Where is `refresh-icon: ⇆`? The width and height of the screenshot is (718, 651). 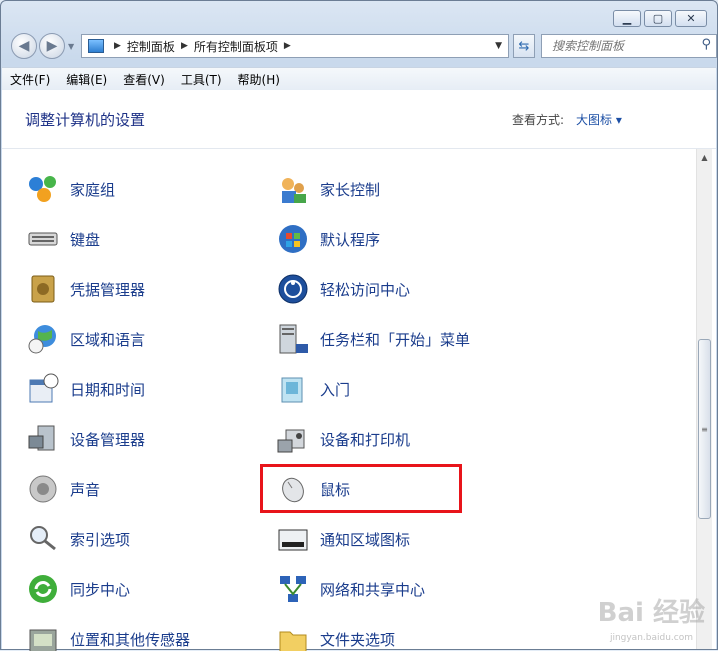
refresh-icon: ⇆ is located at coordinates (524, 46).